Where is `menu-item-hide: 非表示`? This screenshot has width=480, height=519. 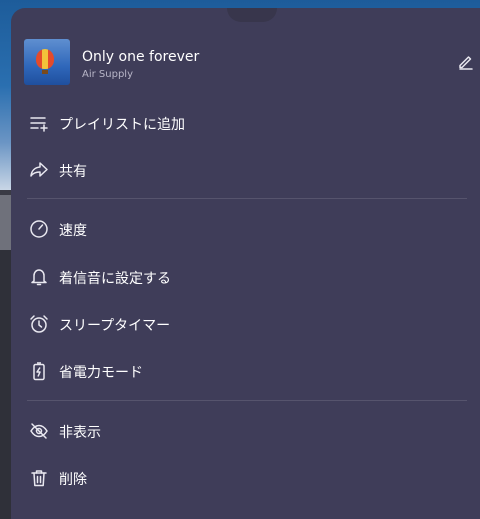 menu-item-hide: 非表示 is located at coordinates (245, 431).